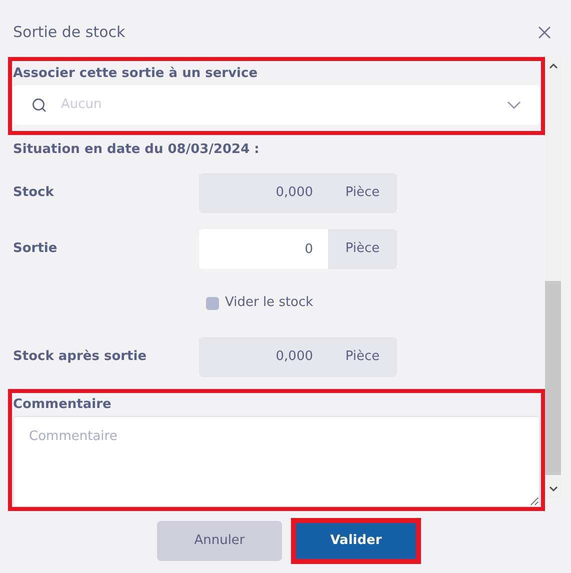 The width and height of the screenshot is (571, 573). Describe the element at coordinates (80, 357) in the screenshot. I see `field-label: Stock après sortie` at that location.